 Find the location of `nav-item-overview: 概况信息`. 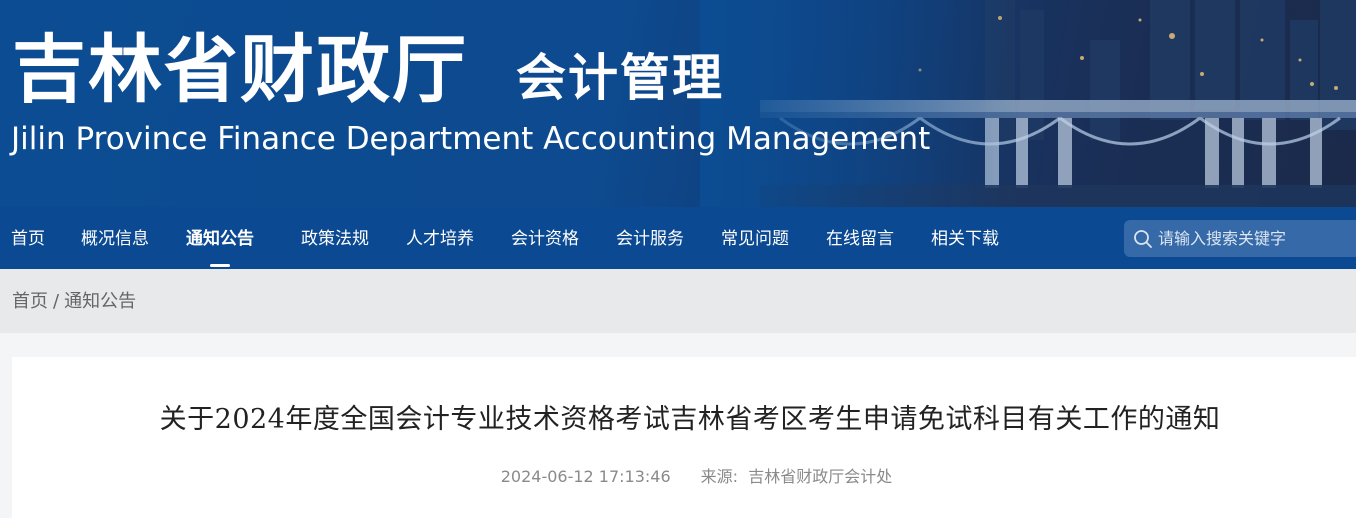

nav-item-overview: 概况信息 is located at coordinates (115, 238).